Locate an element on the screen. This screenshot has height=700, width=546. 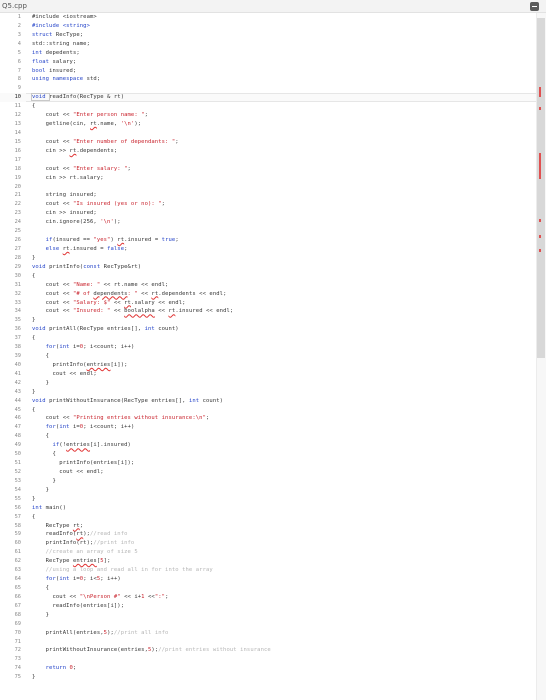
code-line: 59 readInfo(rt);//read info is located at coordinates (268, 534).